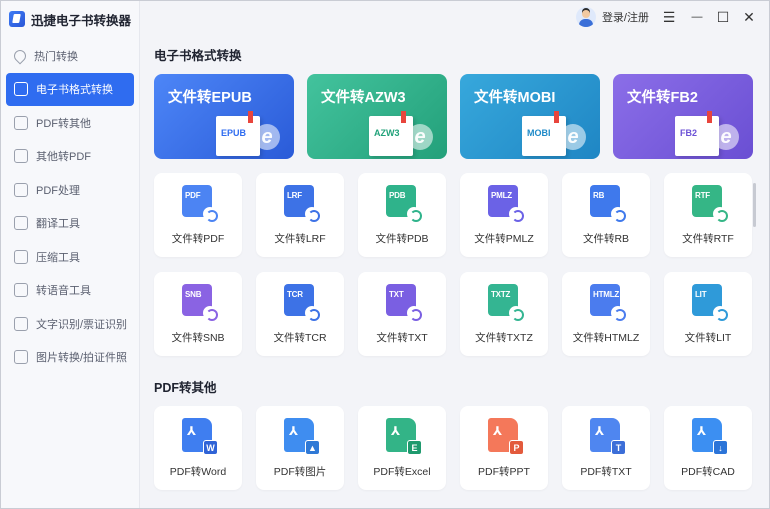  I want to click on section-title-ebook: 电子书格式转换, so click(198, 56).